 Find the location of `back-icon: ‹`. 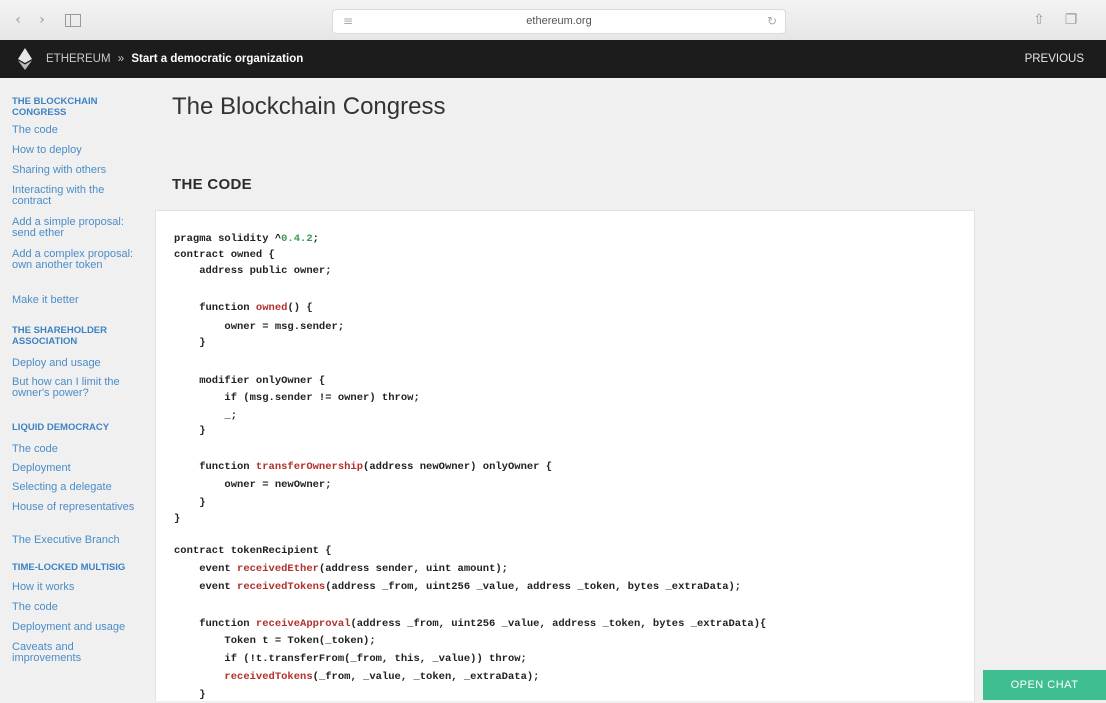

back-icon: ‹ is located at coordinates (18, 20).